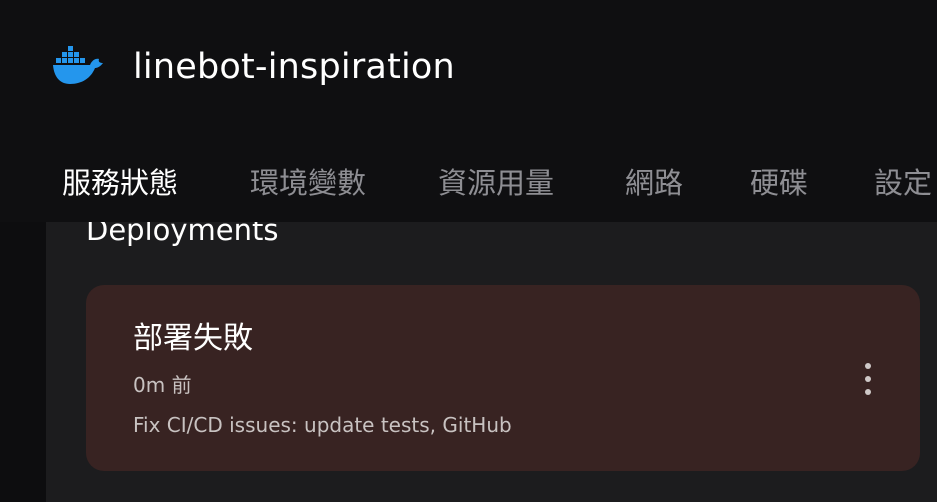 This screenshot has width=937, height=502. I want to click on tab-settings: 設定, so click(903, 183).